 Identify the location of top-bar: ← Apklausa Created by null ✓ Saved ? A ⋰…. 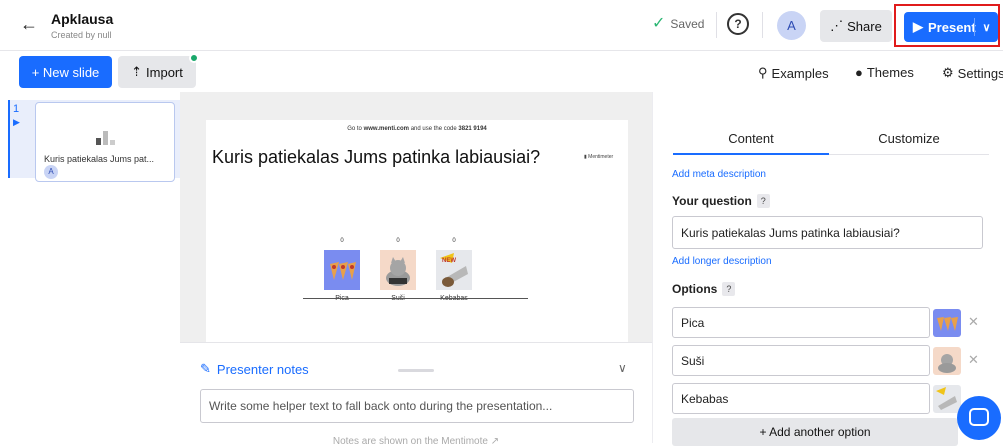
(501, 25).